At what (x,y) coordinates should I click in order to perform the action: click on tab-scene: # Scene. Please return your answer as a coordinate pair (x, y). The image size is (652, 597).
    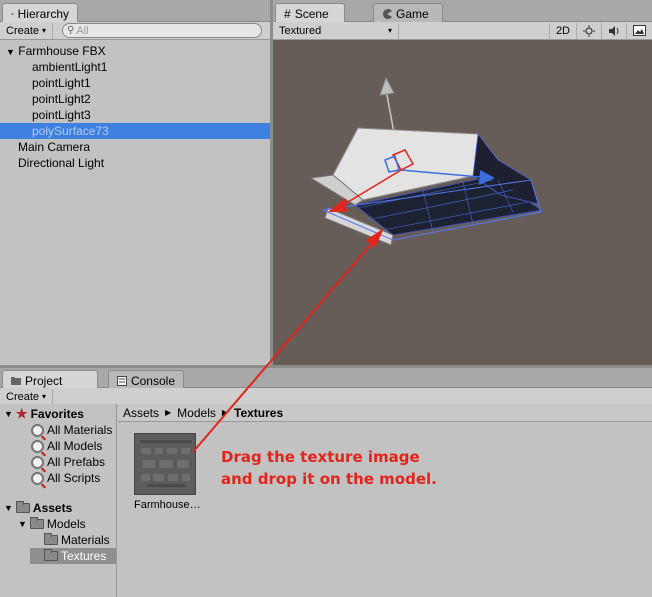
    Looking at the image, I should click on (310, 12).